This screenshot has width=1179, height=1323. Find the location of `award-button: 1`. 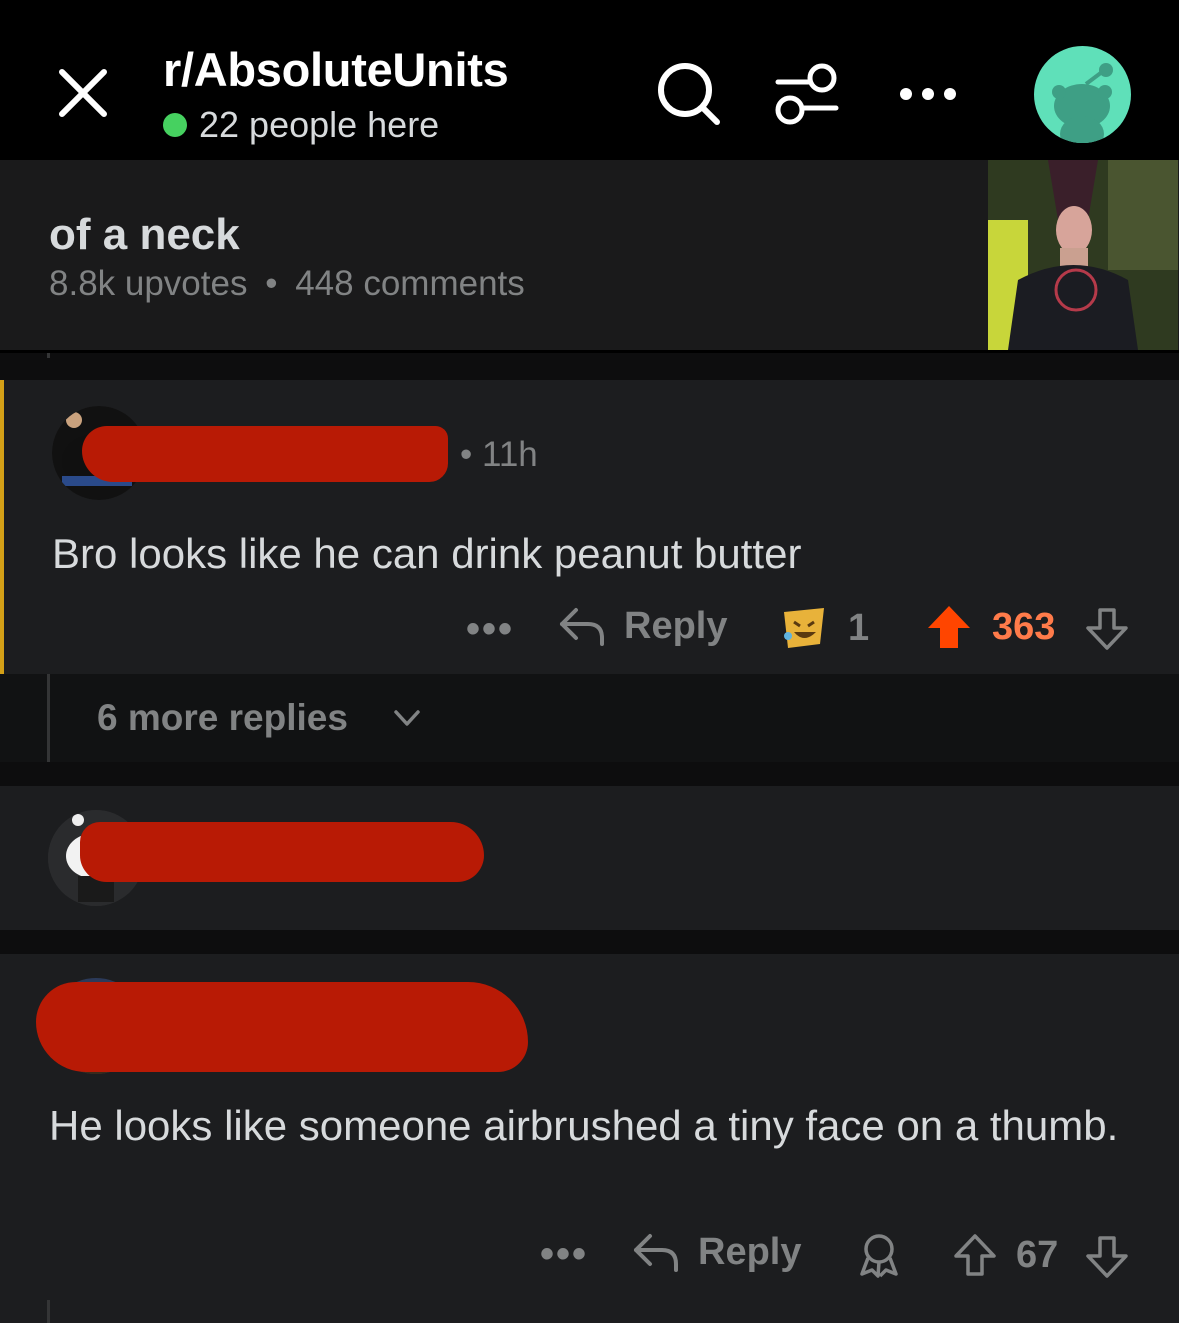

award-button: 1 is located at coordinates (823, 628).